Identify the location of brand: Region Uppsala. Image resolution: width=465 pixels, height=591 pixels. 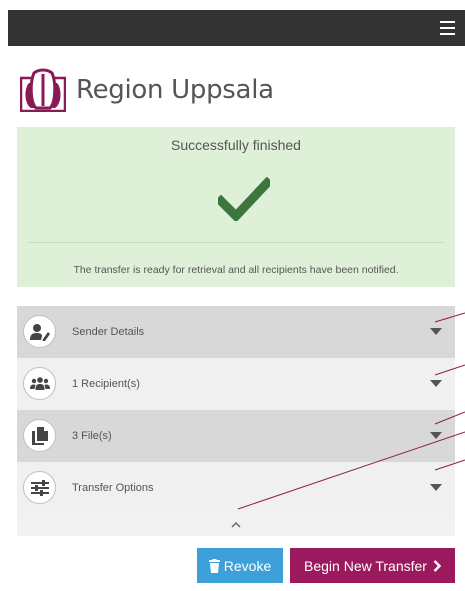
(147, 90).